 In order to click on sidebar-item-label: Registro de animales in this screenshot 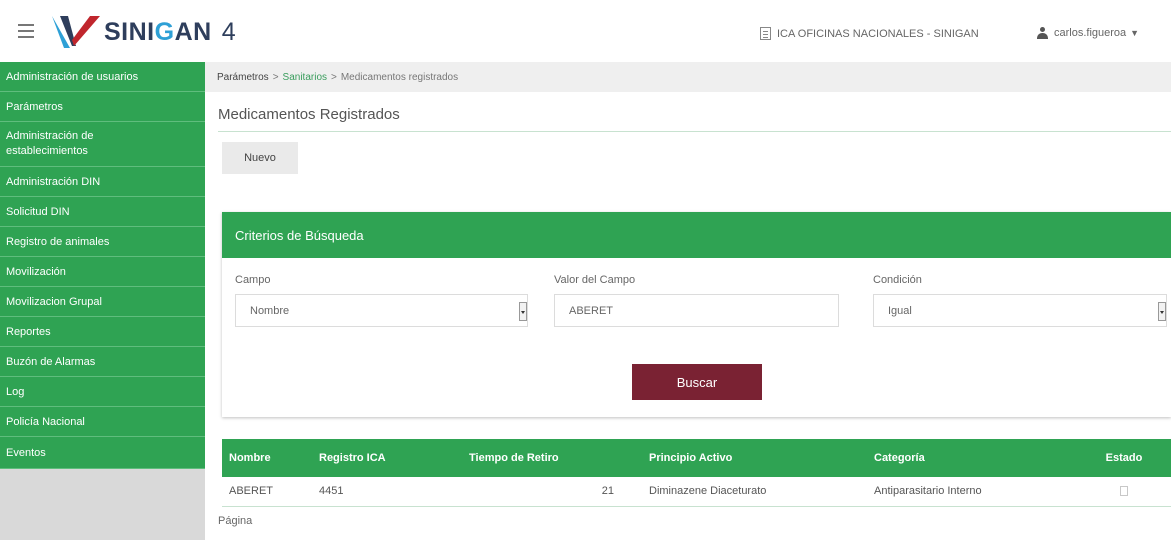, I will do `click(58, 241)`.